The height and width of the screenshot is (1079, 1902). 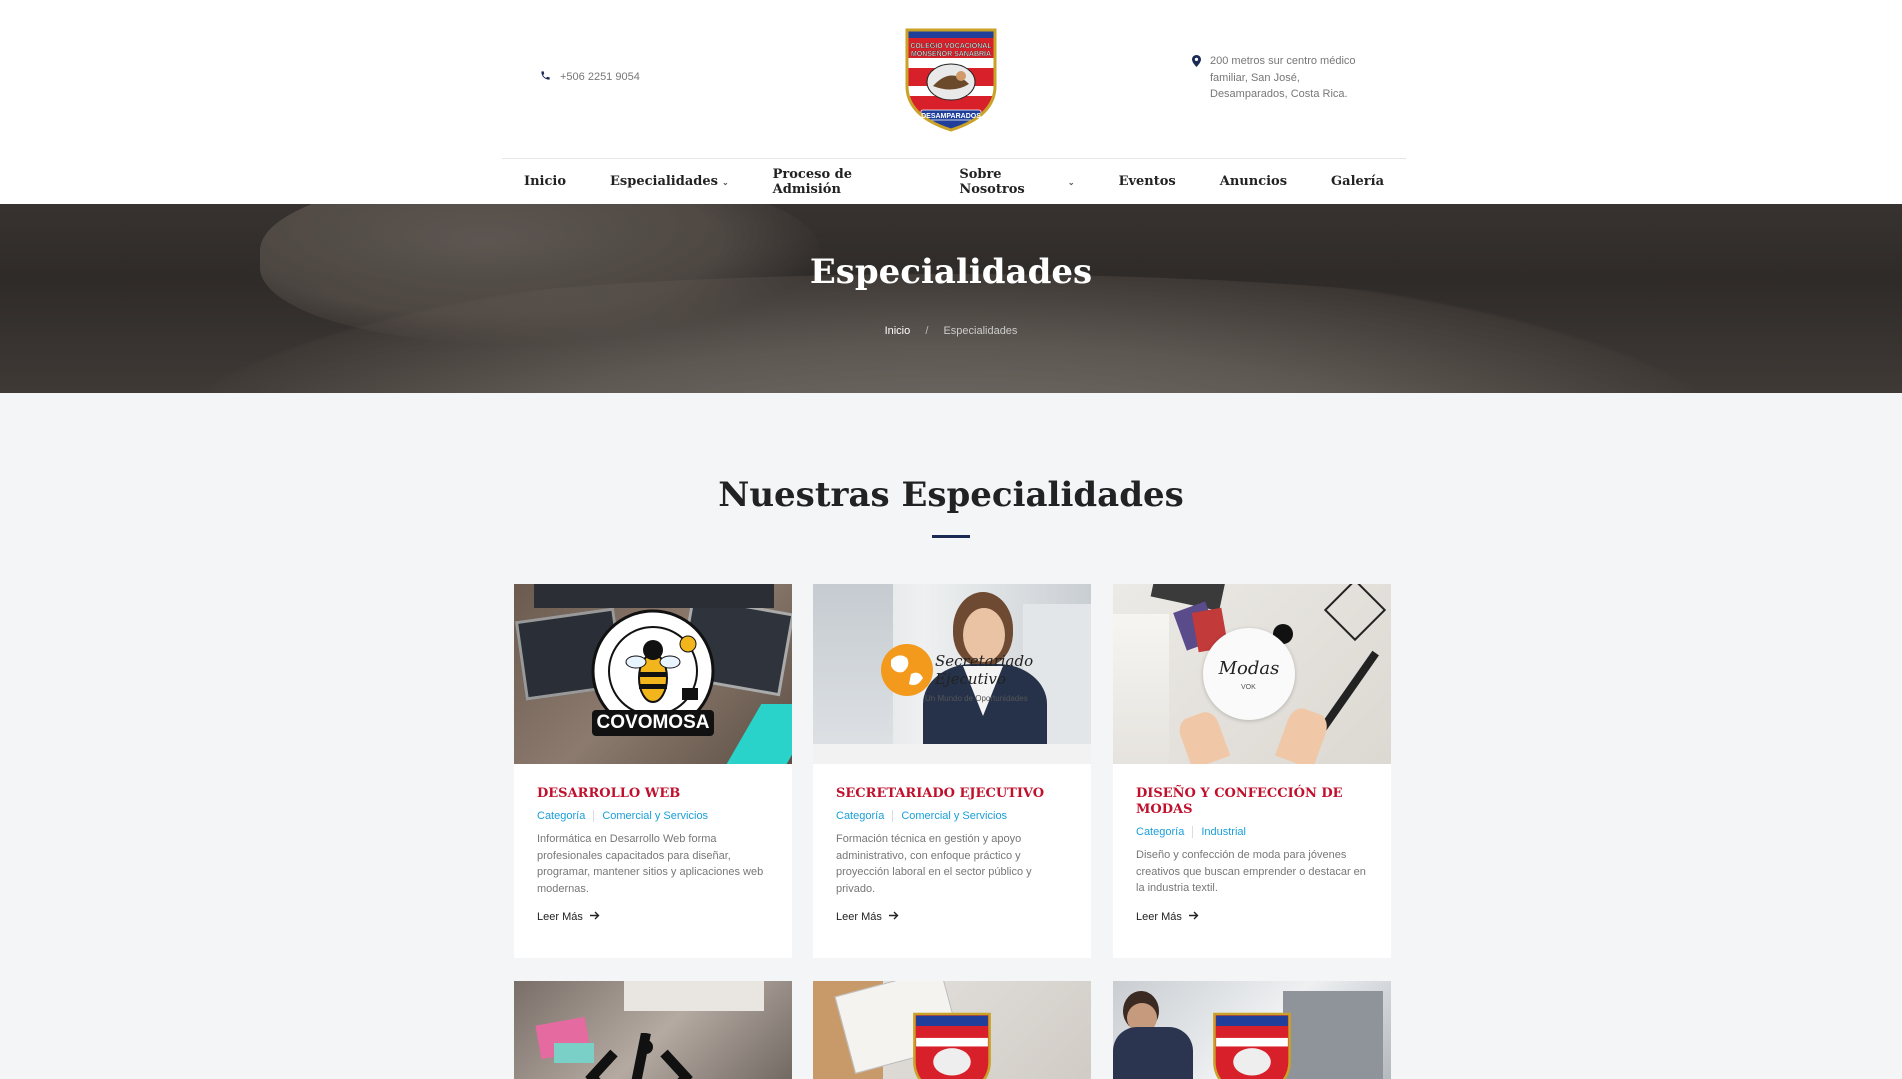 I want to click on page-title: Especialidades, so click(x=951, y=272).